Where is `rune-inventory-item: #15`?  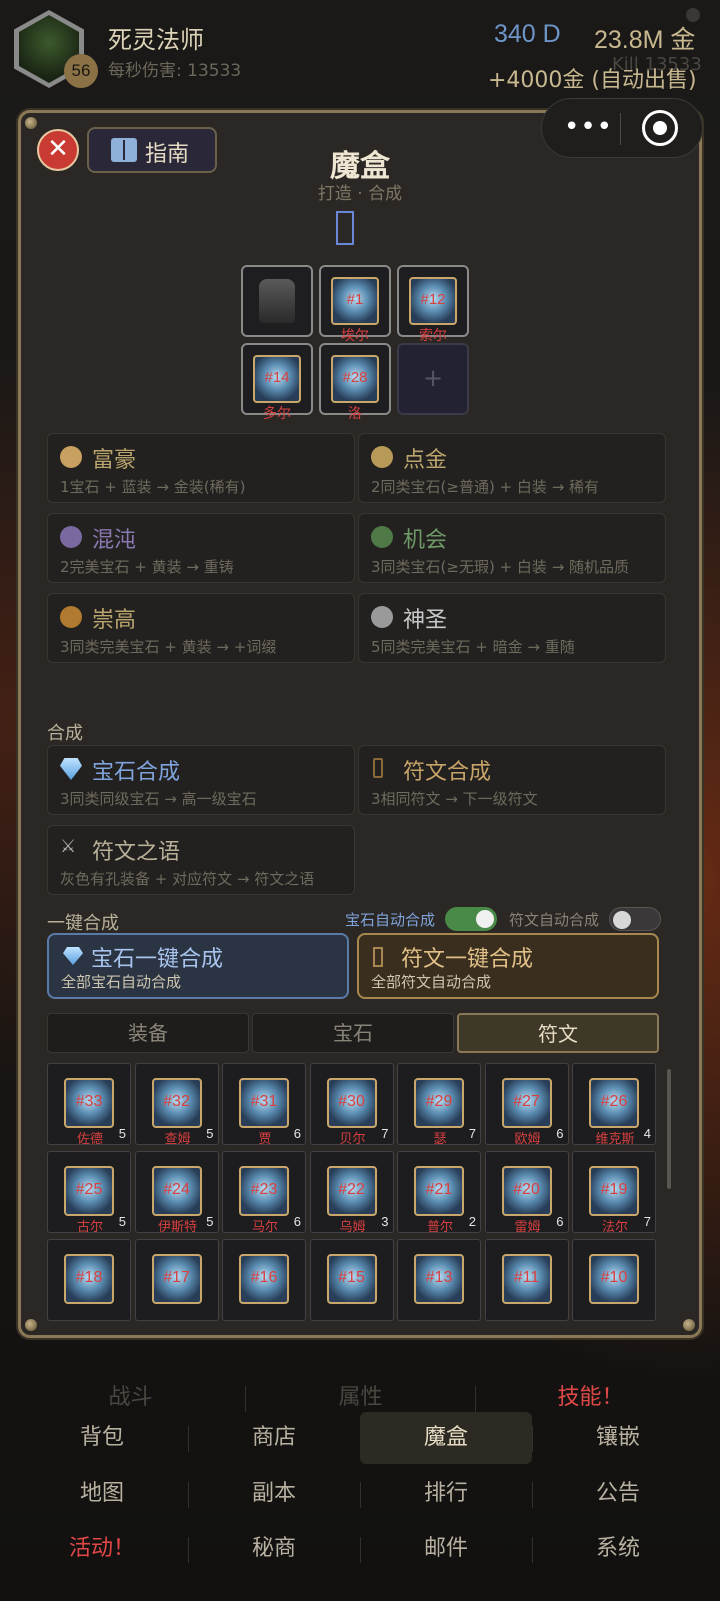 rune-inventory-item: #15 is located at coordinates (351, 1280).